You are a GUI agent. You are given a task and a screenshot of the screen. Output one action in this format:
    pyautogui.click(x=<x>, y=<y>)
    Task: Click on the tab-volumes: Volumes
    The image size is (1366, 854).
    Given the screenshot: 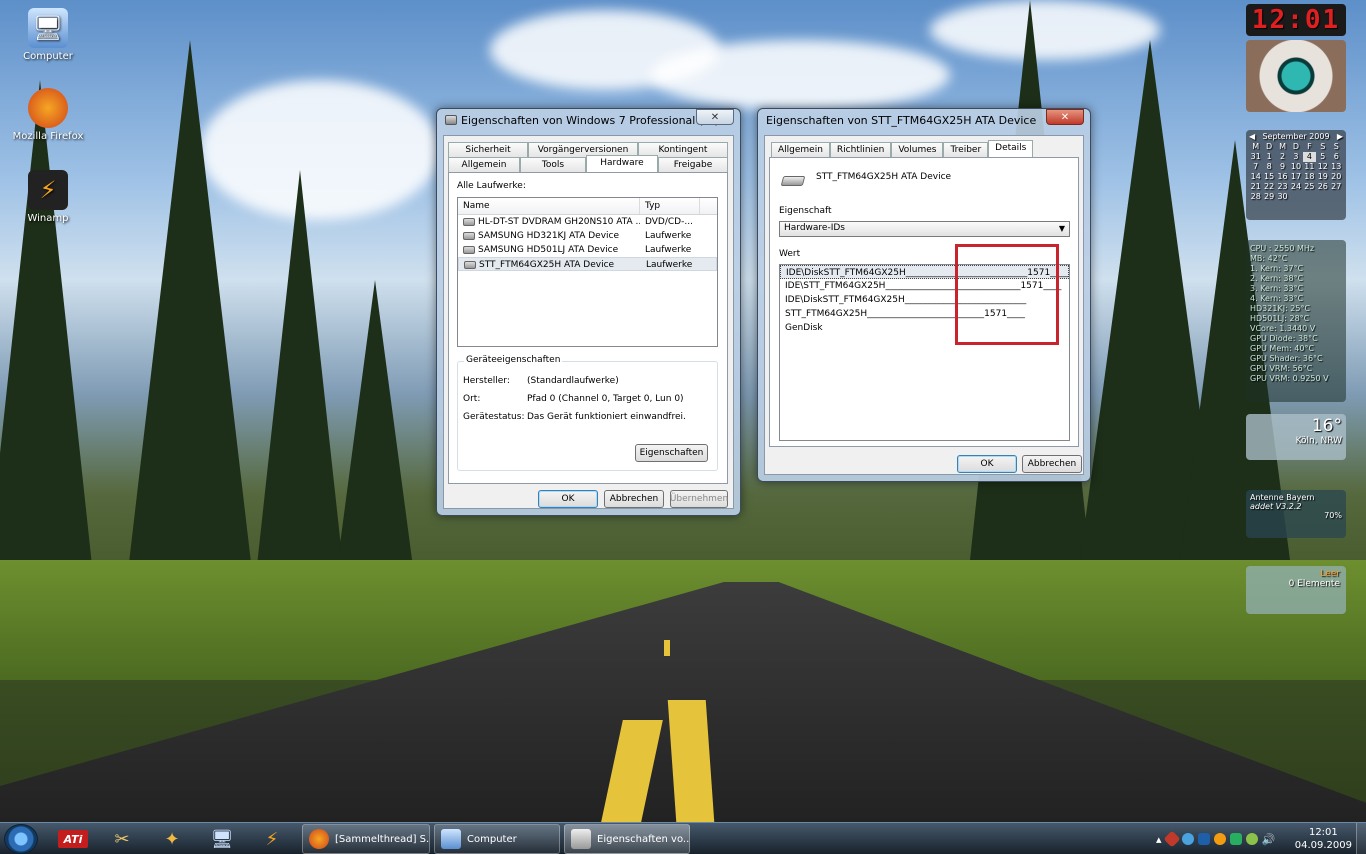 What is the action you would take?
    pyautogui.click(x=917, y=149)
    